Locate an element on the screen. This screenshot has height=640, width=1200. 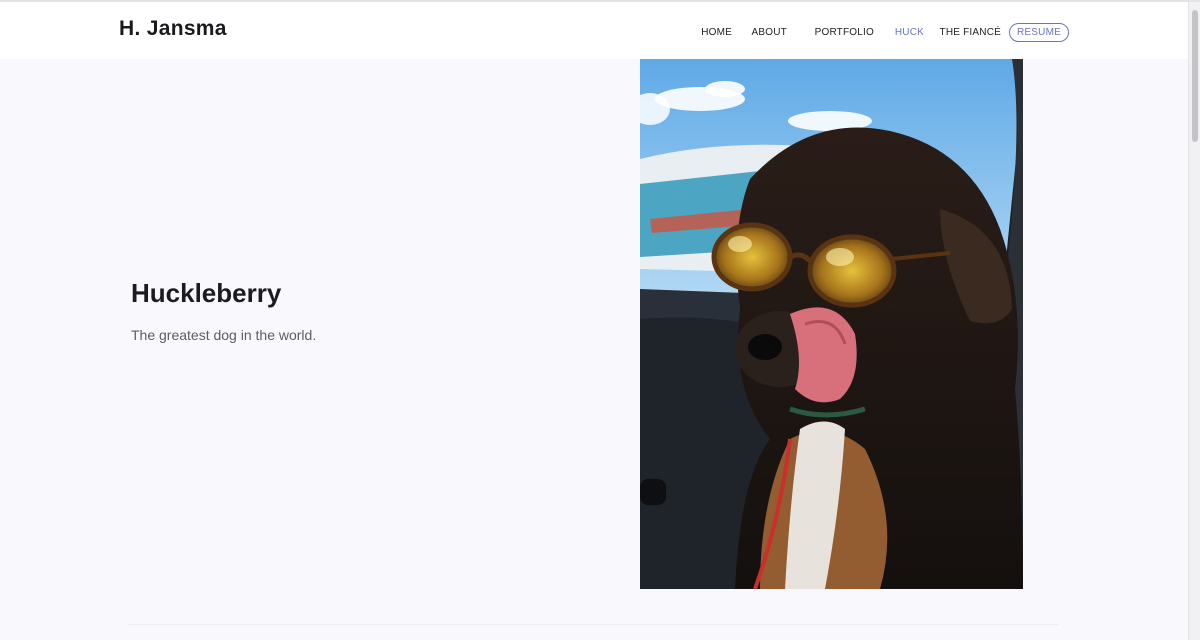
page-title: Huckleberry is located at coordinates (206, 293).